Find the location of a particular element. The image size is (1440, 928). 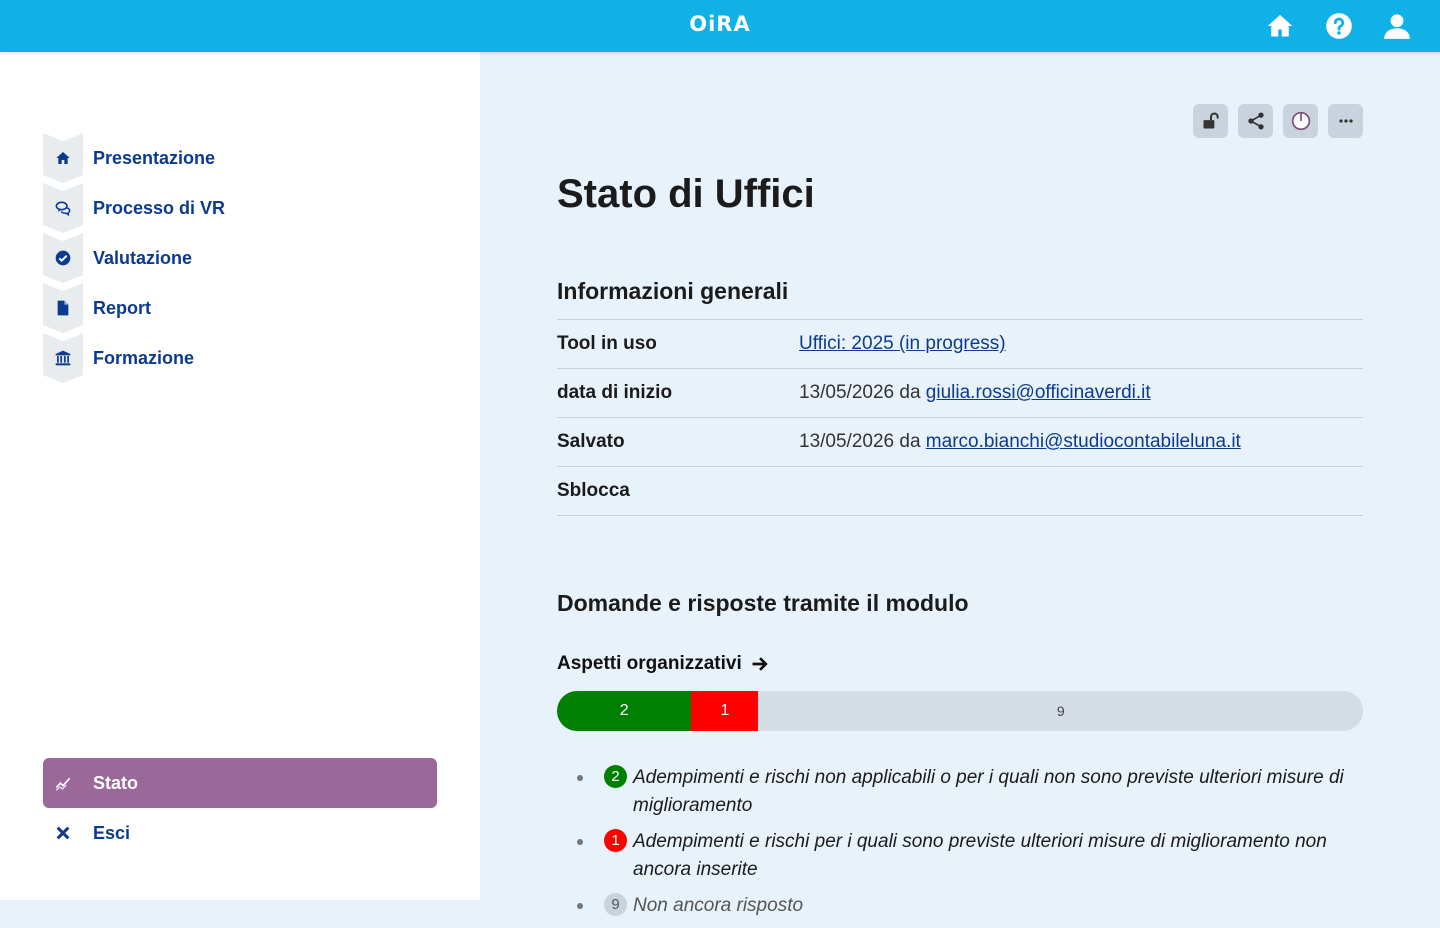

chat-icon is located at coordinates (63, 208).